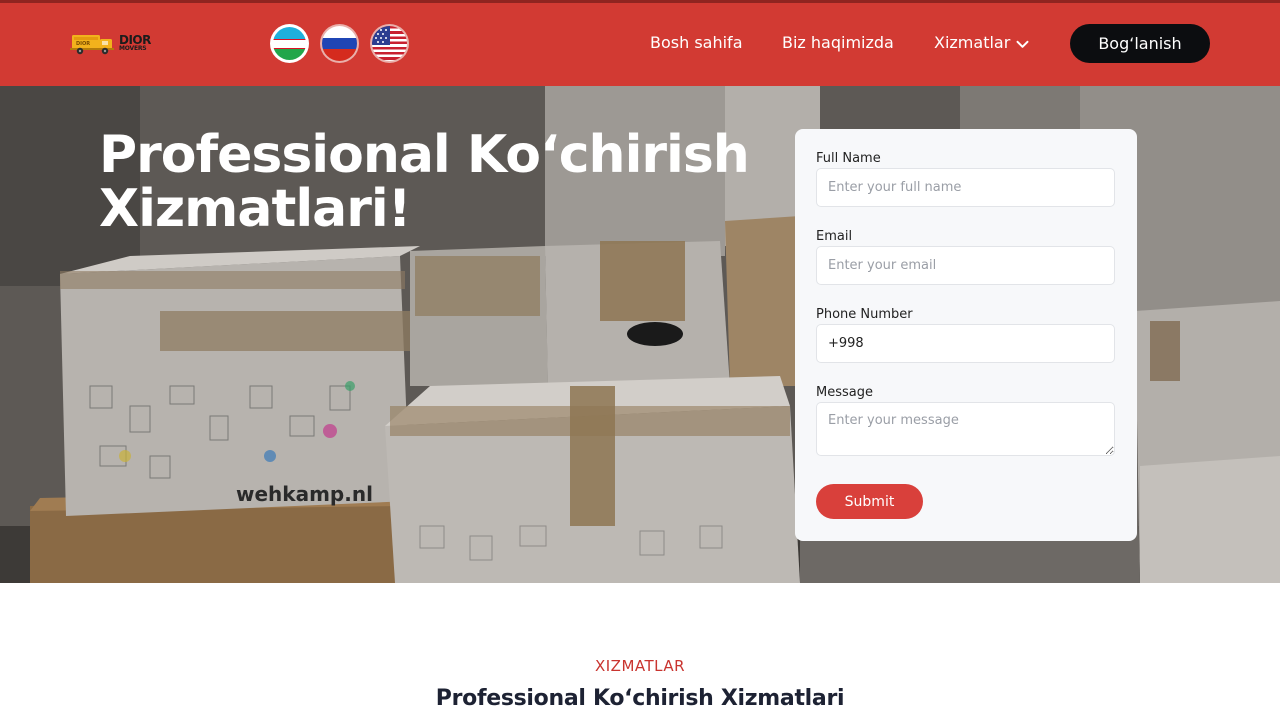 The width and height of the screenshot is (1280, 724). Describe the element at coordinates (844, 392) in the screenshot. I see `message-label: Message` at that location.